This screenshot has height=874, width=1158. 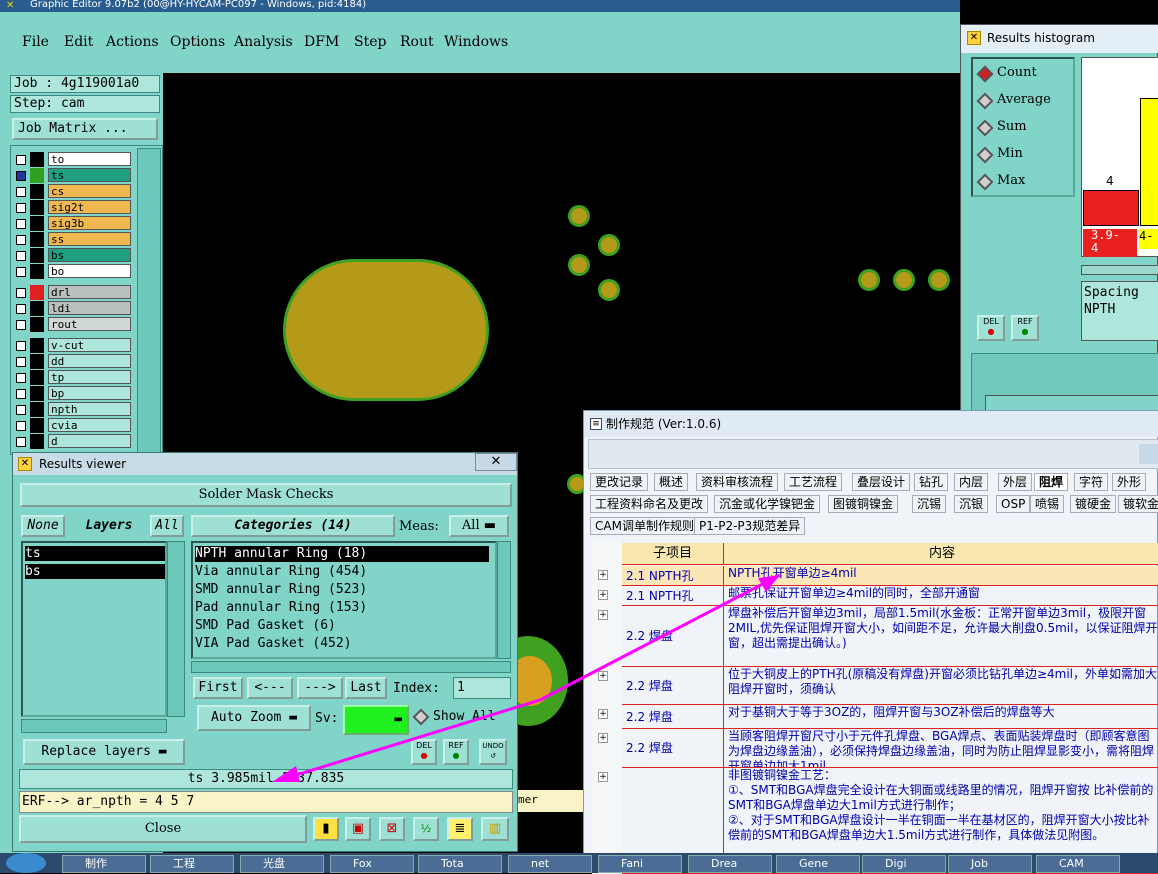 I want to click on taskbar: 制作 工程 光盘 Fox Tota net Fani Drea Gene Digi Job CAM, so click(x=579, y=863).